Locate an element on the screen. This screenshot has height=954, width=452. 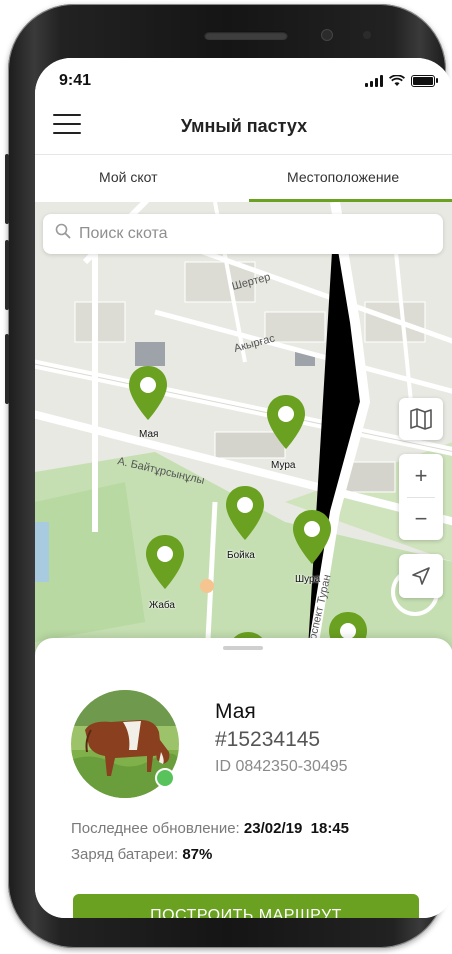
speaker-grille is located at coordinates (246, 35).